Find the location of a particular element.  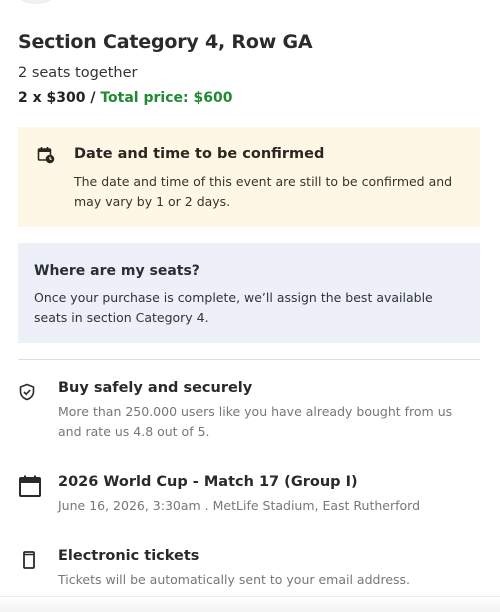

event-title: 2026 World Cup - Match 17 (Group I) is located at coordinates (208, 482).